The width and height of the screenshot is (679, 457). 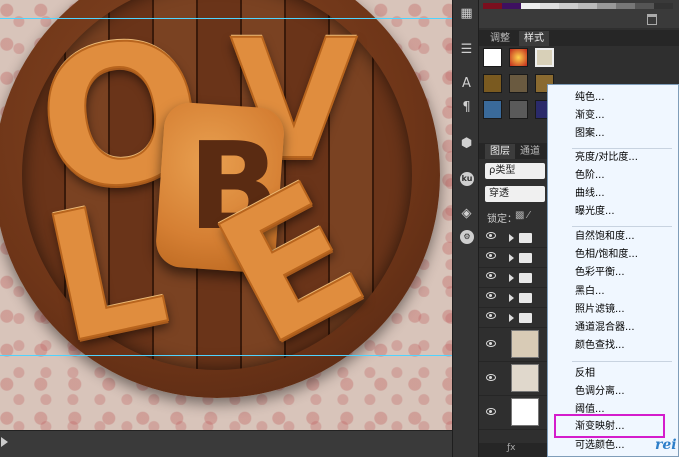 I want to click on tab-adjustments: 调整, so click(x=500, y=38).